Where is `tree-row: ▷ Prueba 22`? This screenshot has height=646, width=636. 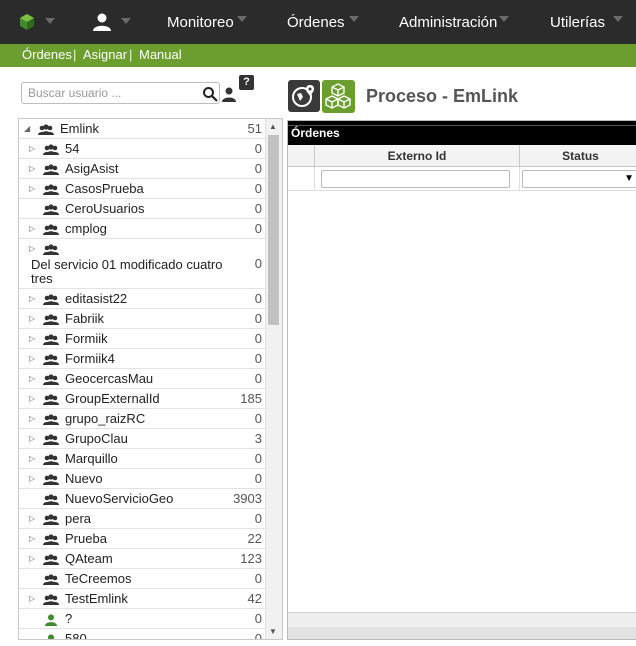 tree-row: ▷ Prueba 22 is located at coordinates (150, 539).